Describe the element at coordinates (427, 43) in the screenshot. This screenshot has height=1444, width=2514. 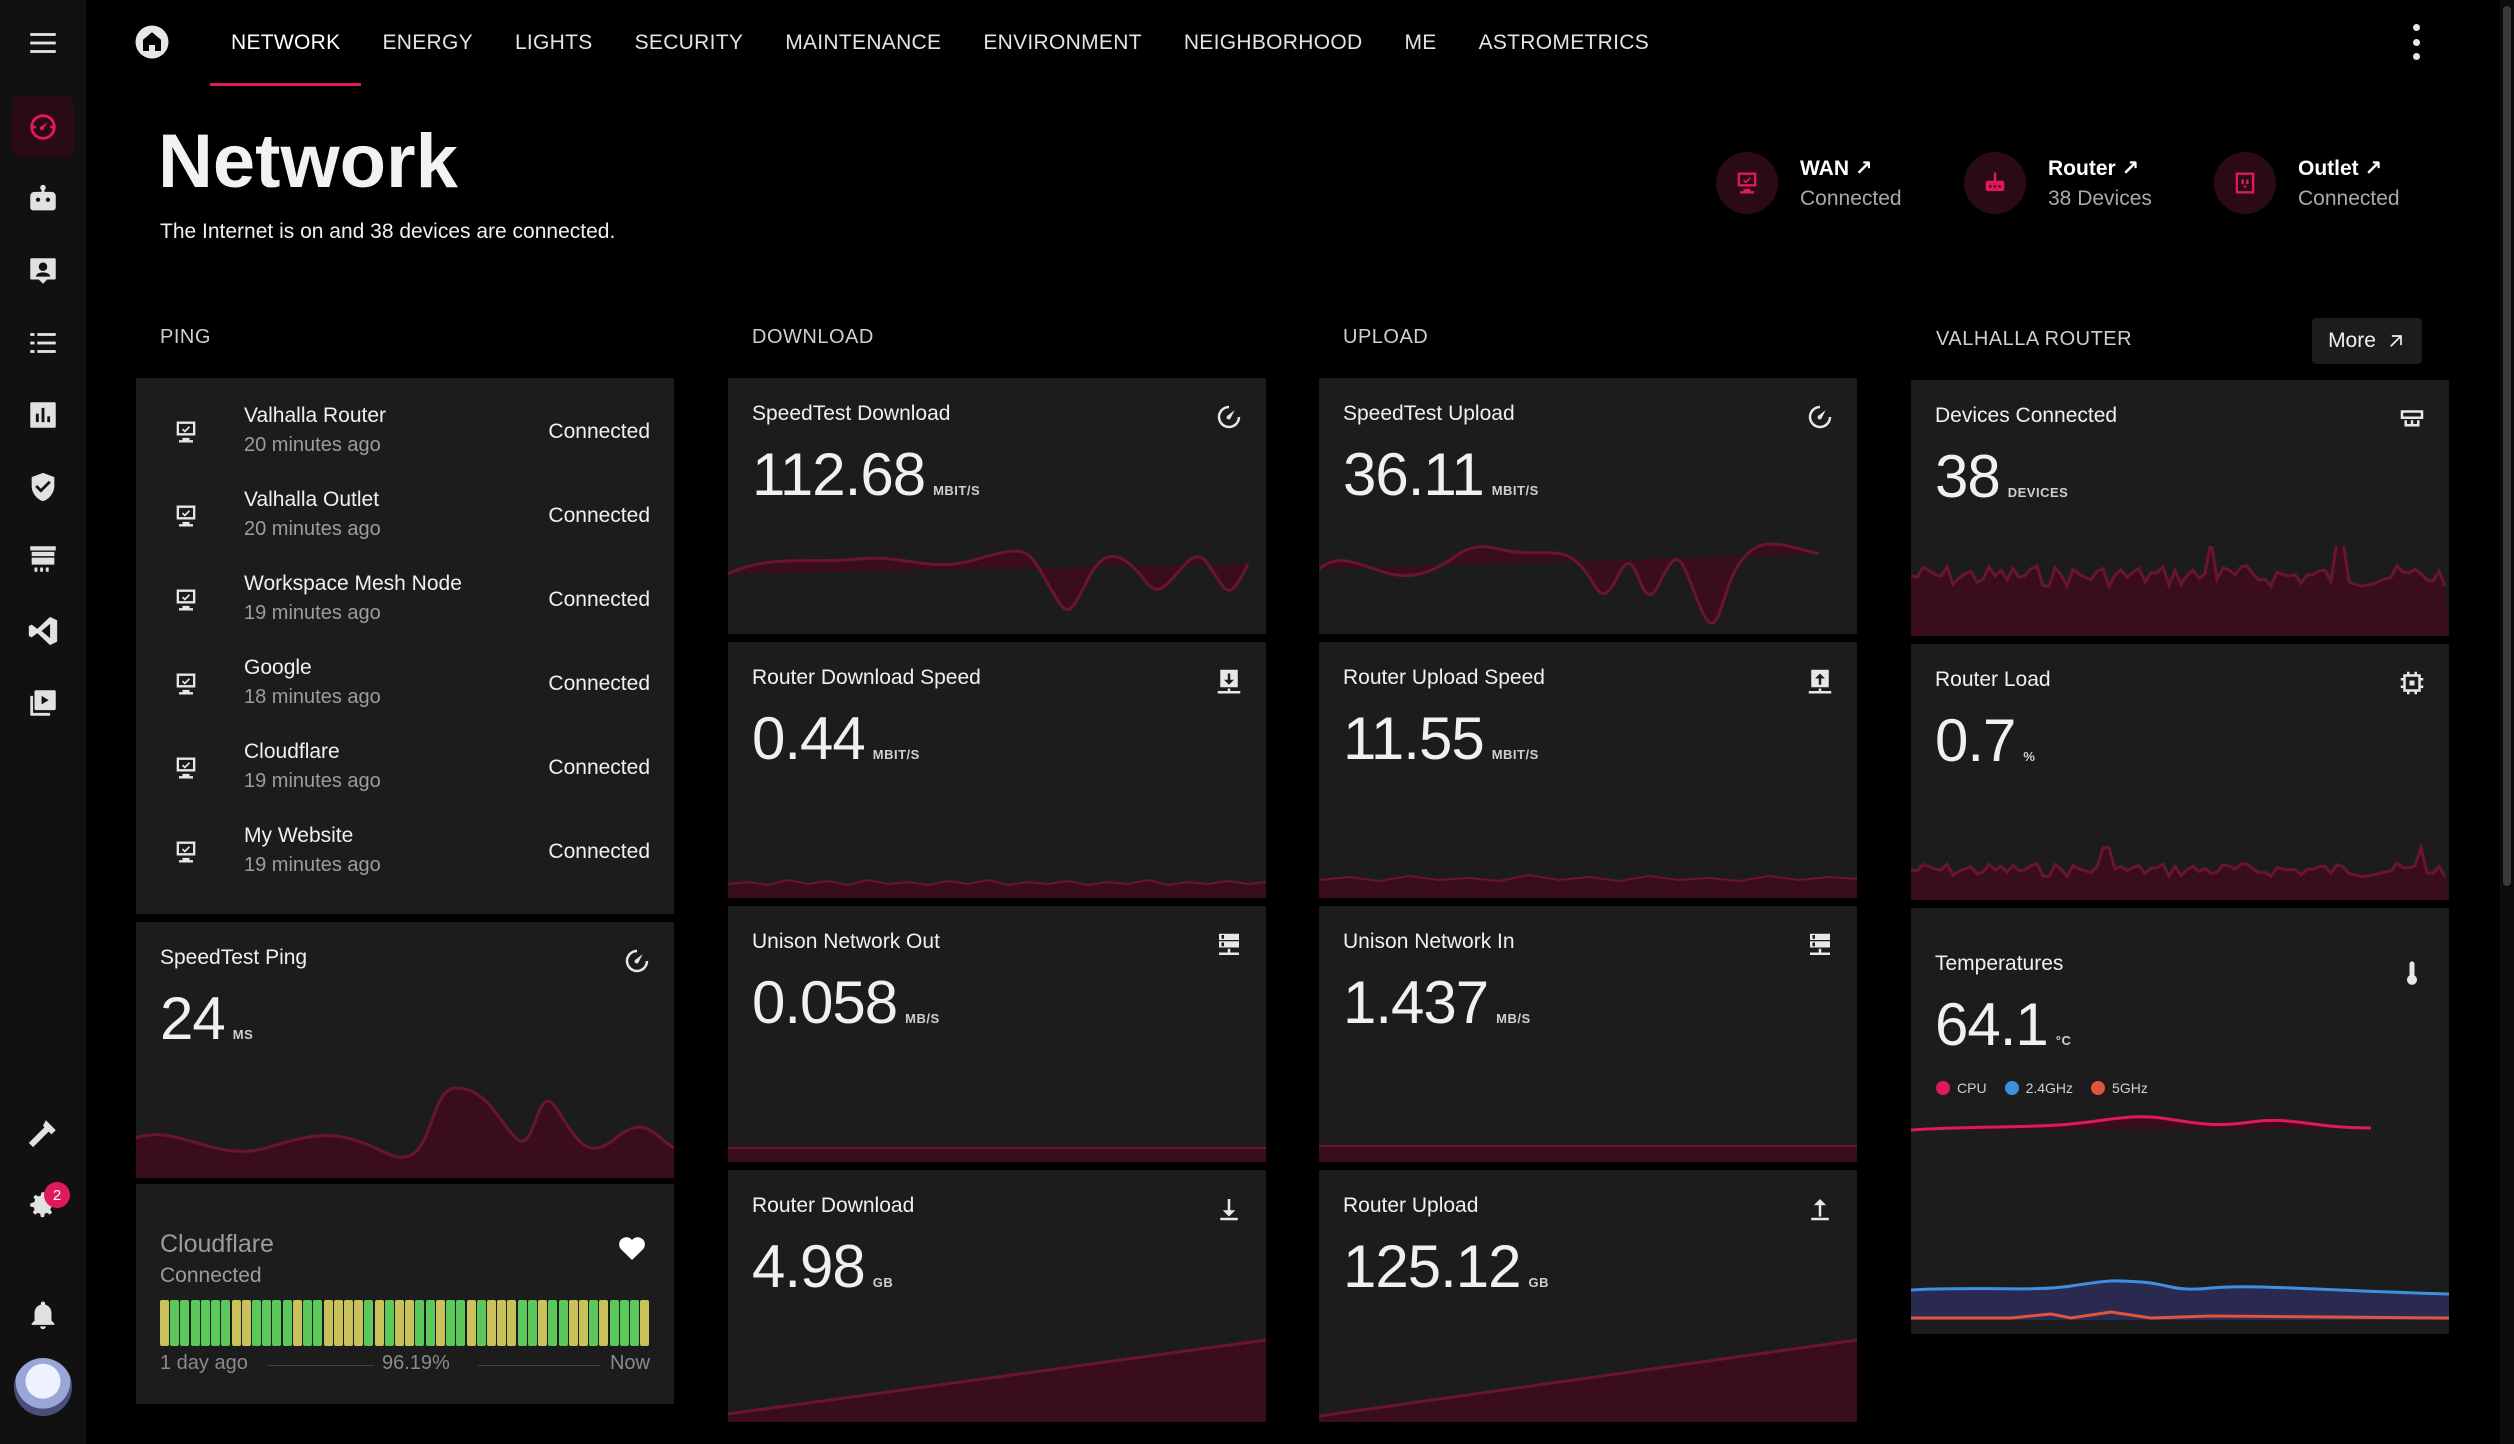
I see `tab-energy: ENERGY` at that location.